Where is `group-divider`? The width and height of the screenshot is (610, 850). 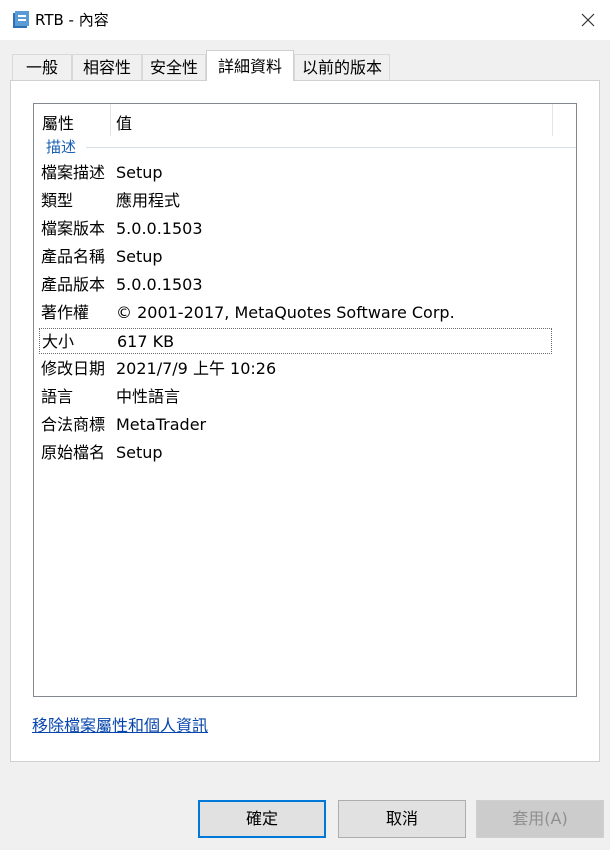
group-divider is located at coordinates (331, 147).